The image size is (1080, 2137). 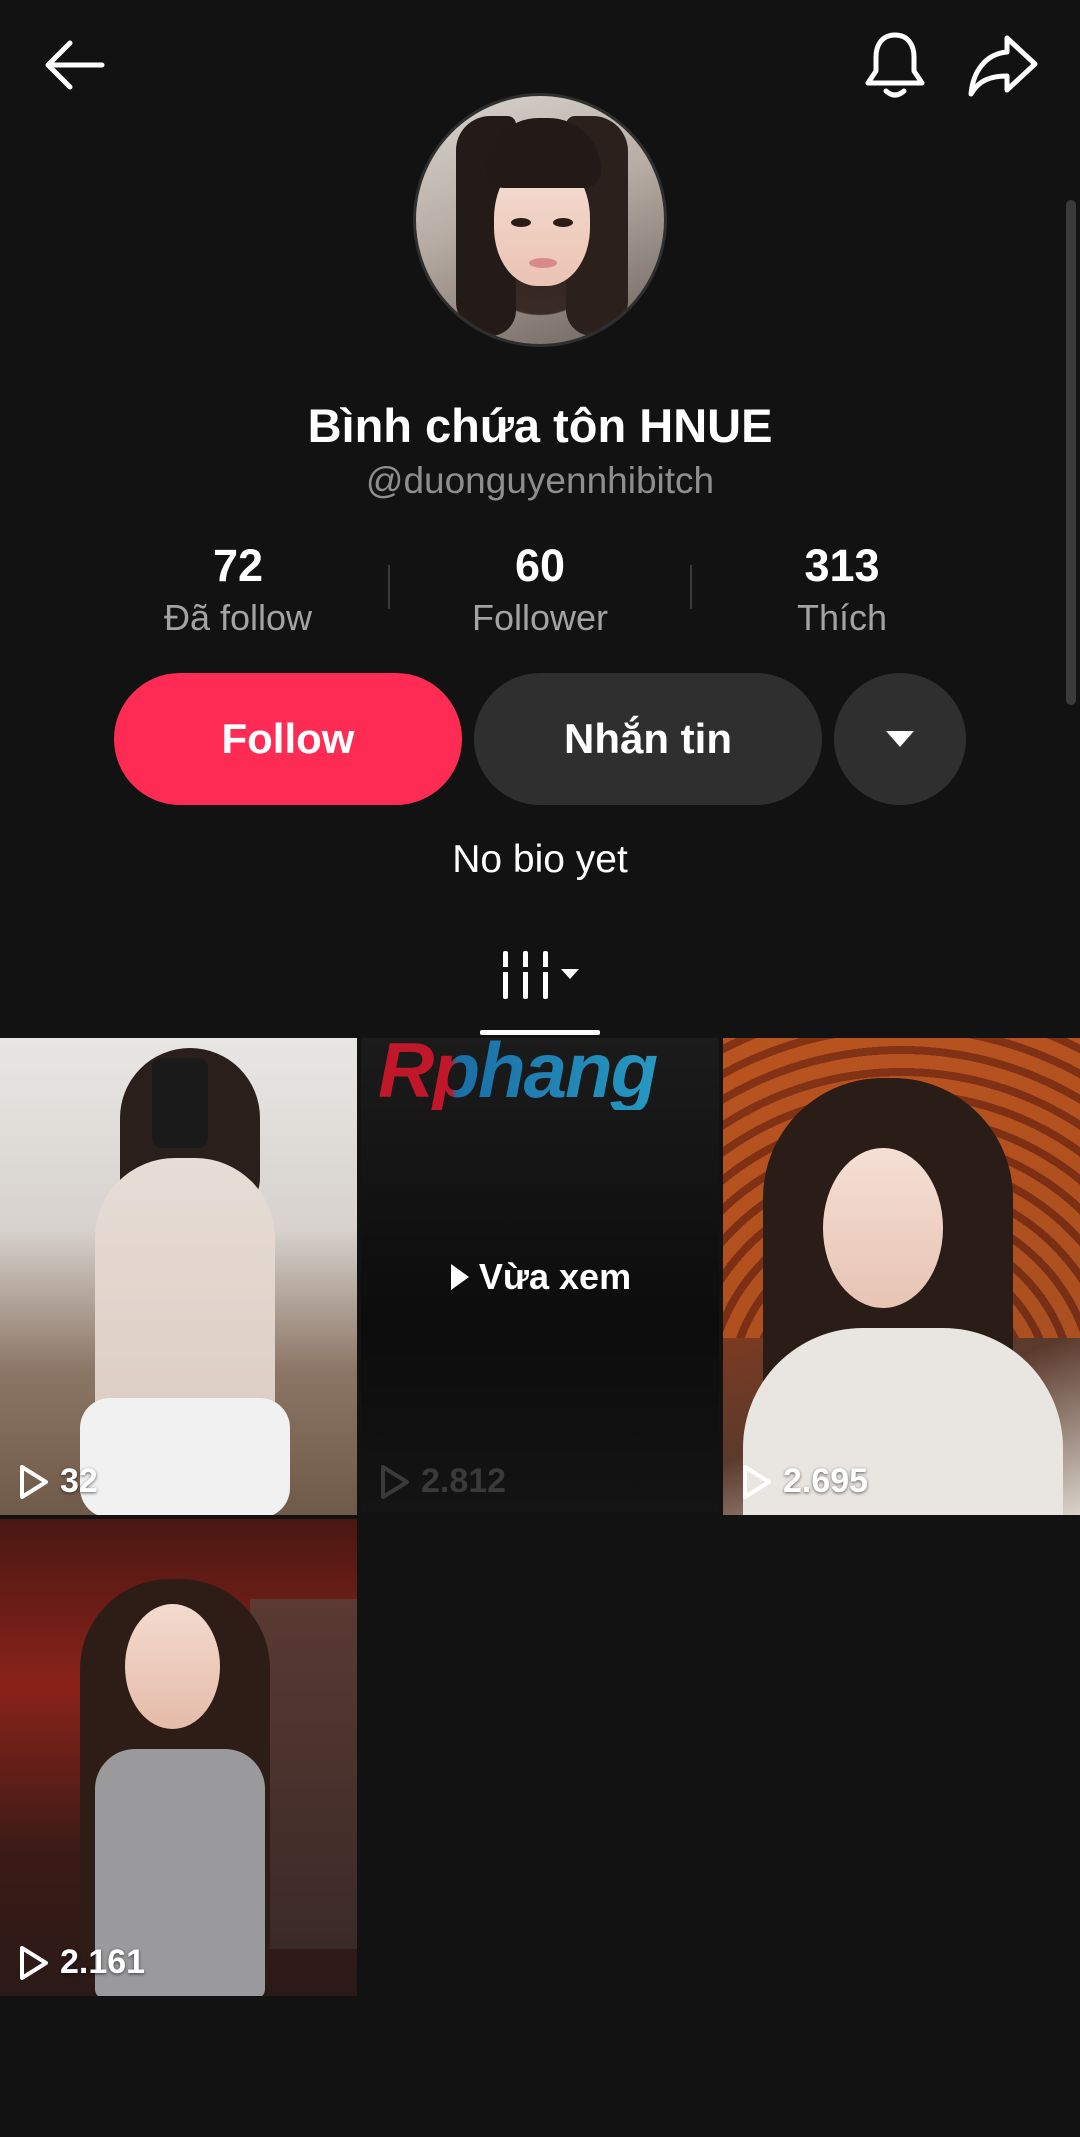 I want to click on view-count-text: 2.161, so click(x=103, y=1962).